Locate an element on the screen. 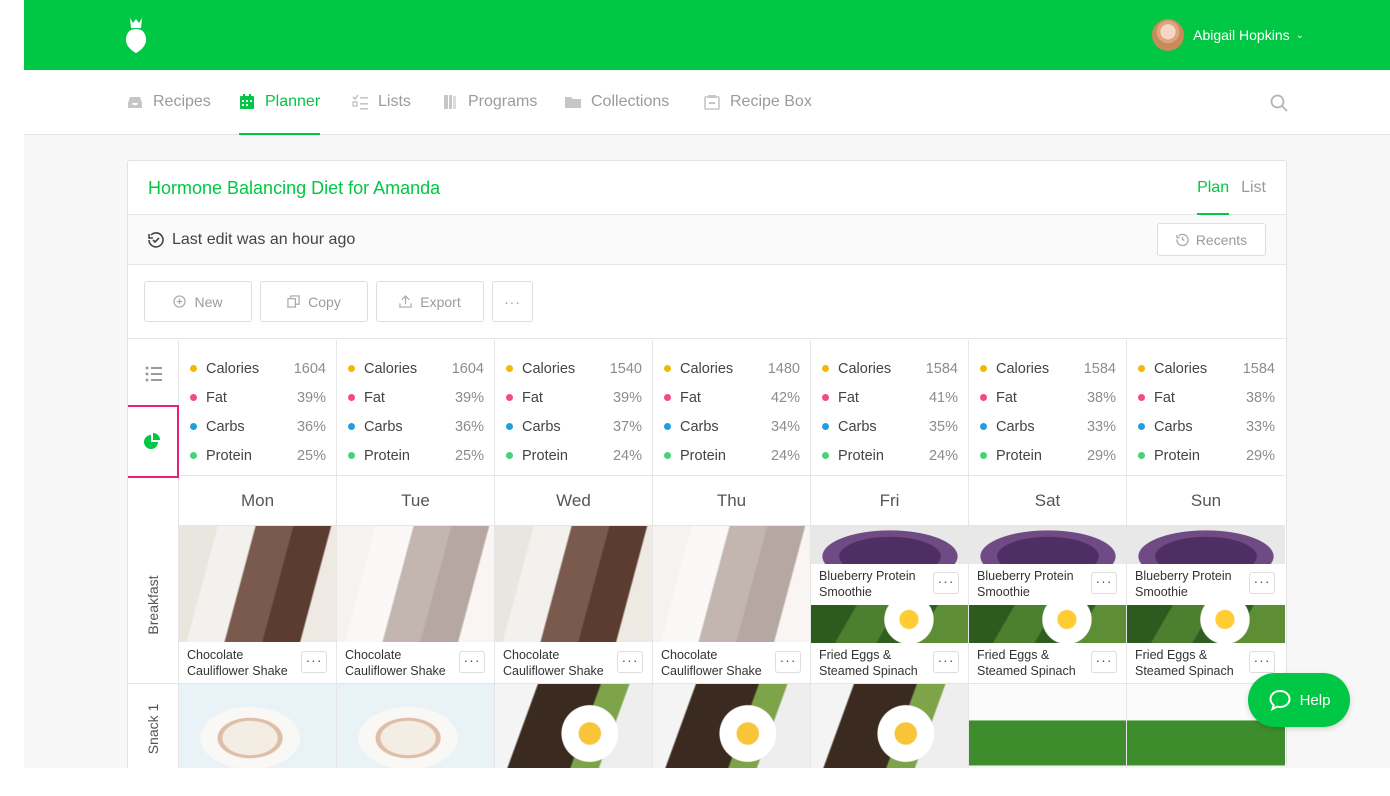 The height and width of the screenshot is (796, 1390). nutrition-toggle-highlight is located at coordinates (153, 441).